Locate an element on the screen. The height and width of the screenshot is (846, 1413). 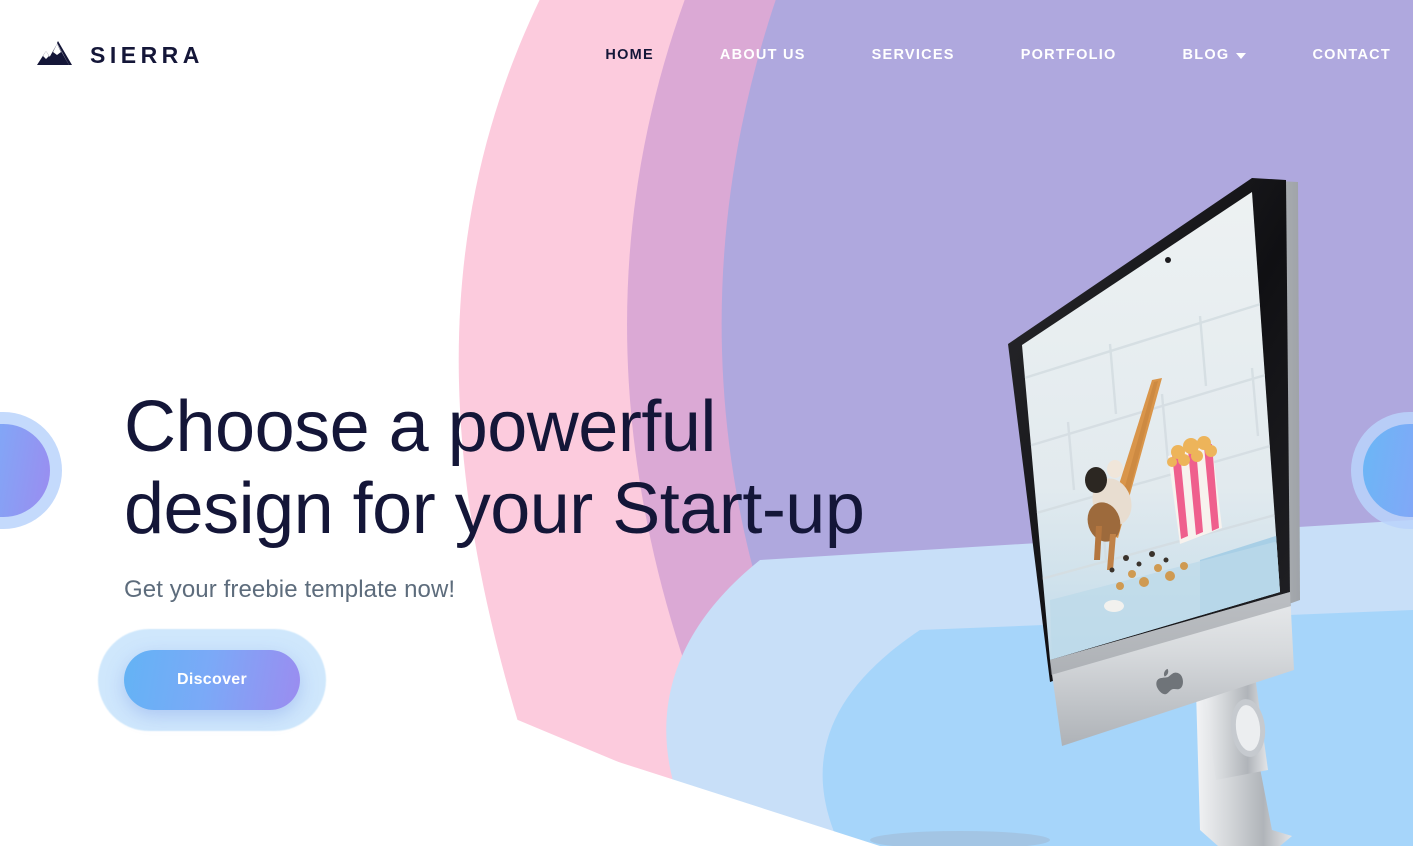
brand-name: SIERRA is located at coordinates (147, 54).